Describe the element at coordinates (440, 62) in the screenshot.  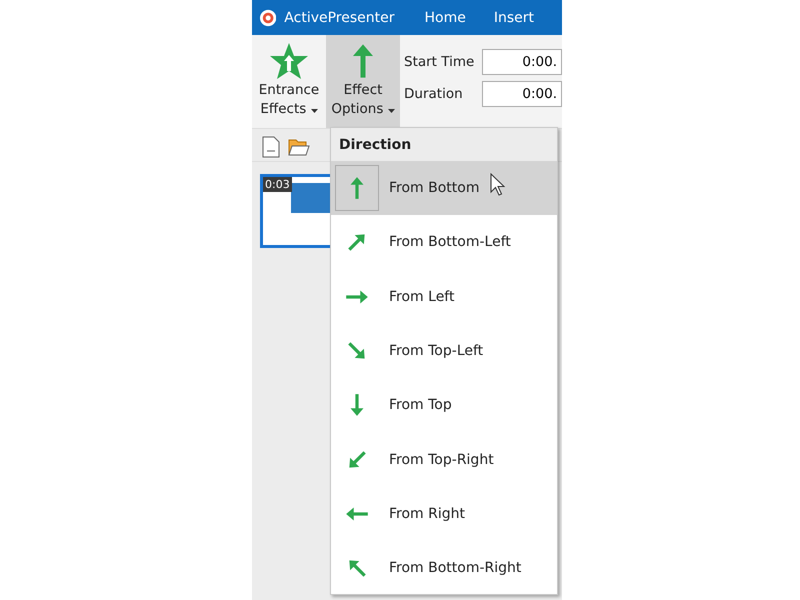
I see `field-label: Start Time` at that location.